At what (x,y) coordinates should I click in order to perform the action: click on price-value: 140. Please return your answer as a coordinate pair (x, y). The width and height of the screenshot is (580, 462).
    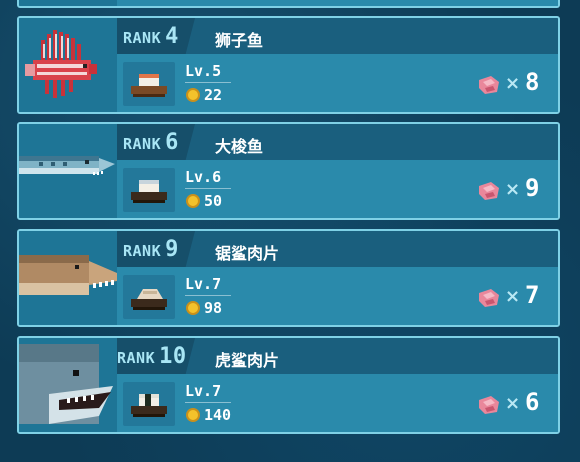
    Looking at the image, I should click on (218, 415).